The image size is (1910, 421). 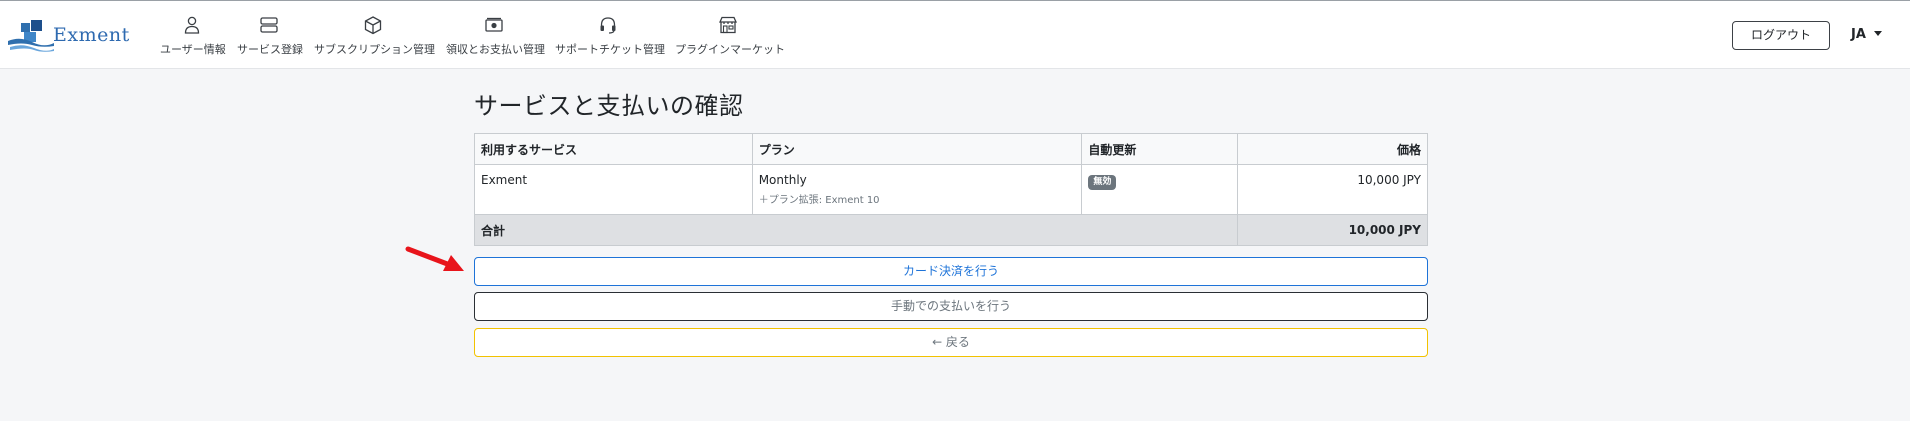 What do you see at coordinates (610, 49) in the screenshot?
I see `nav-label-support-ticket: サポートチケット管理` at bounding box center [610, 49].